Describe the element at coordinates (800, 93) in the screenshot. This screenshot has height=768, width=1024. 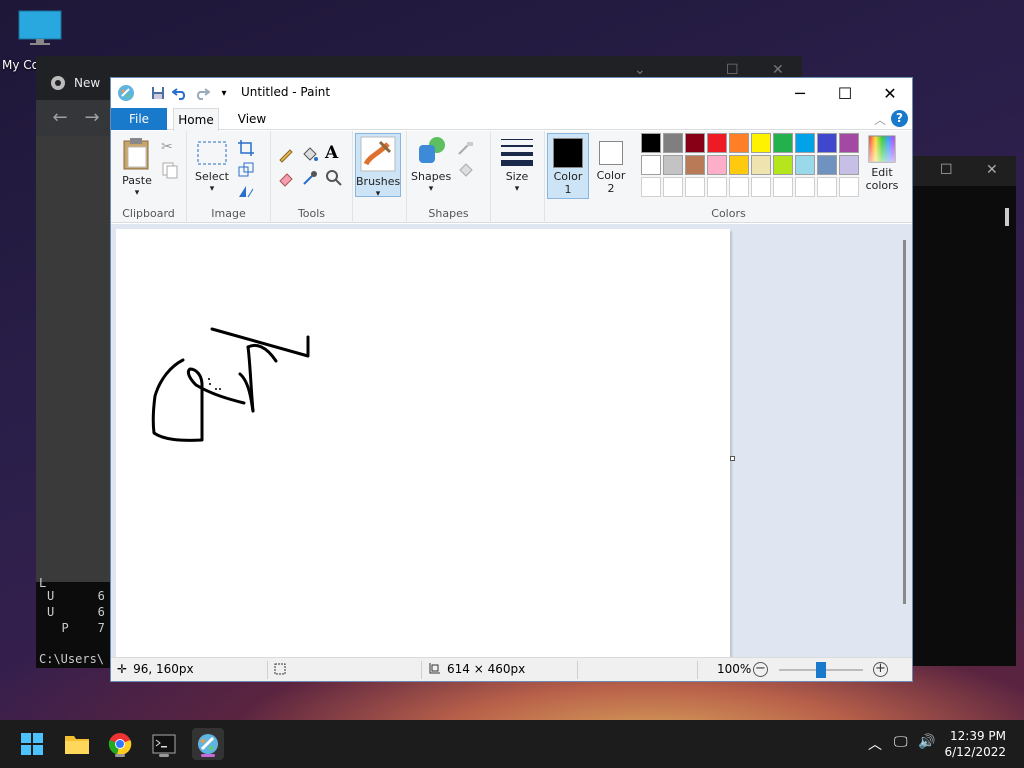
I see `minimize-icon: ─` at that location.